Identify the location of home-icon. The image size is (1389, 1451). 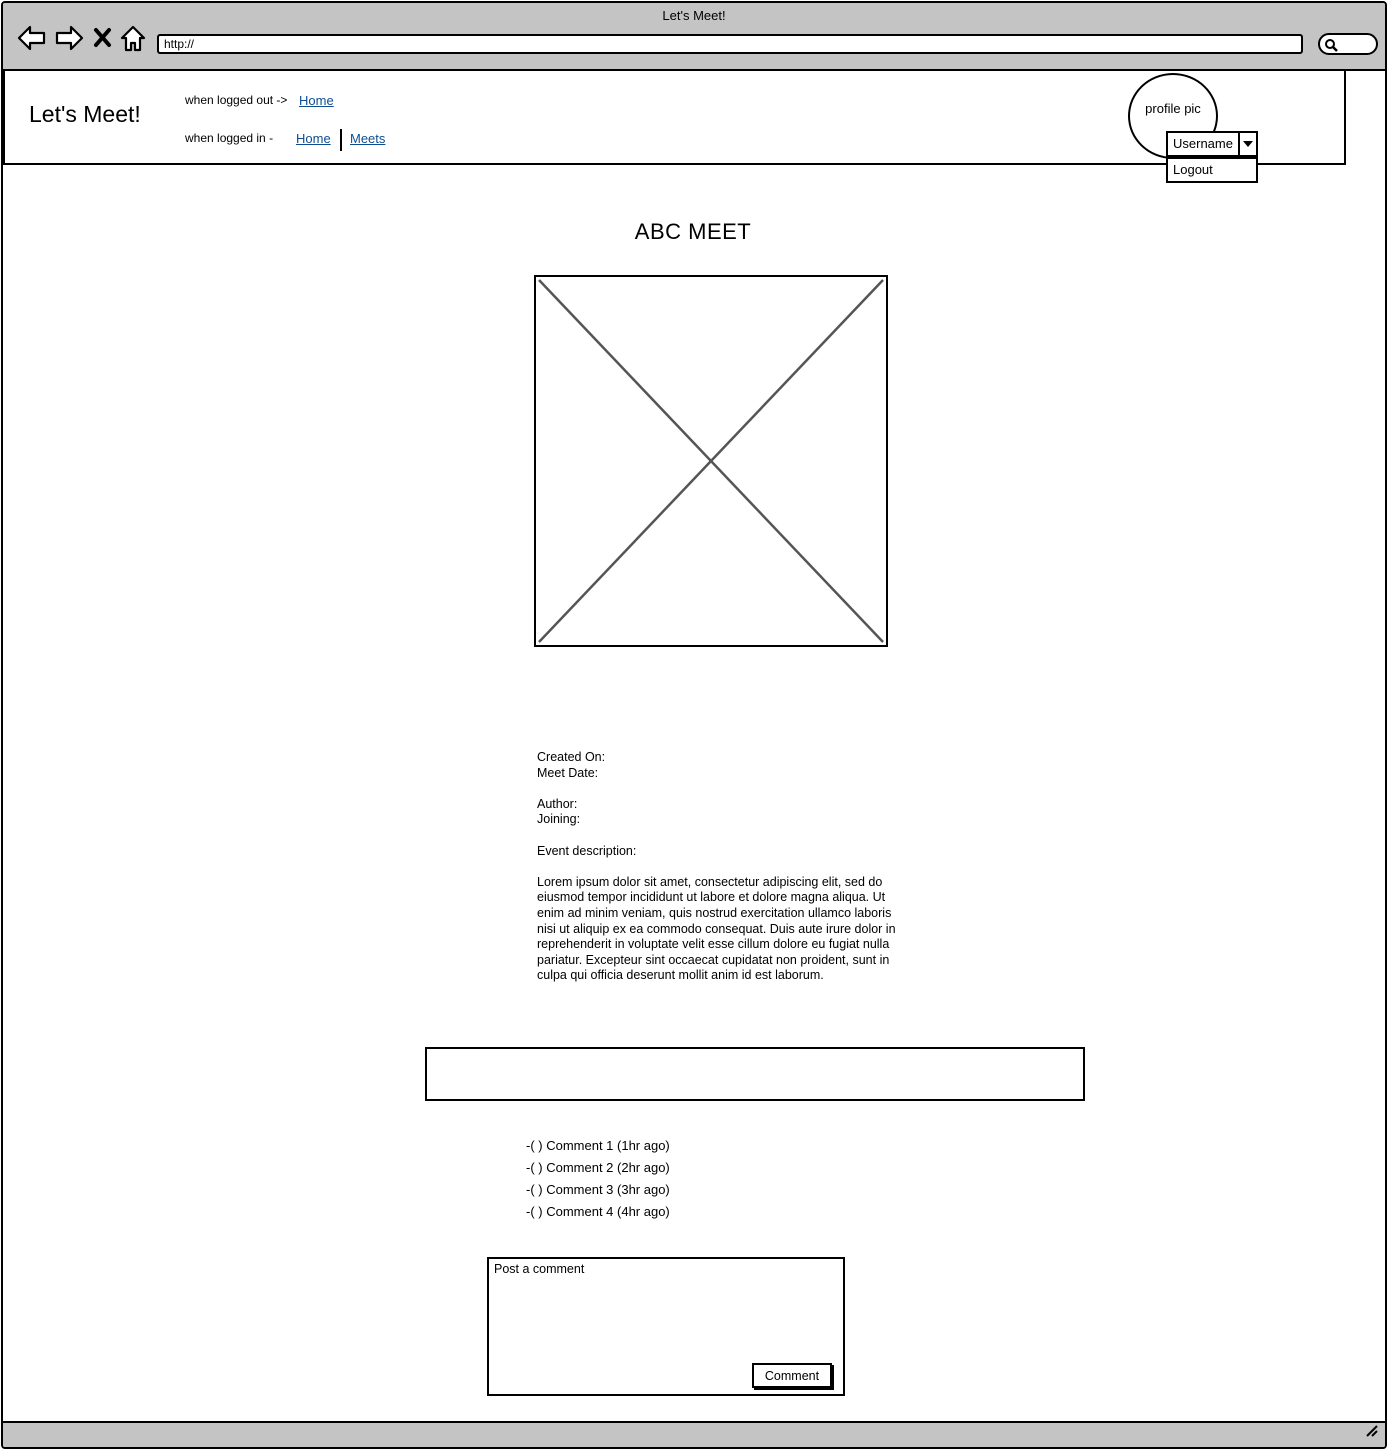
(133, 38).